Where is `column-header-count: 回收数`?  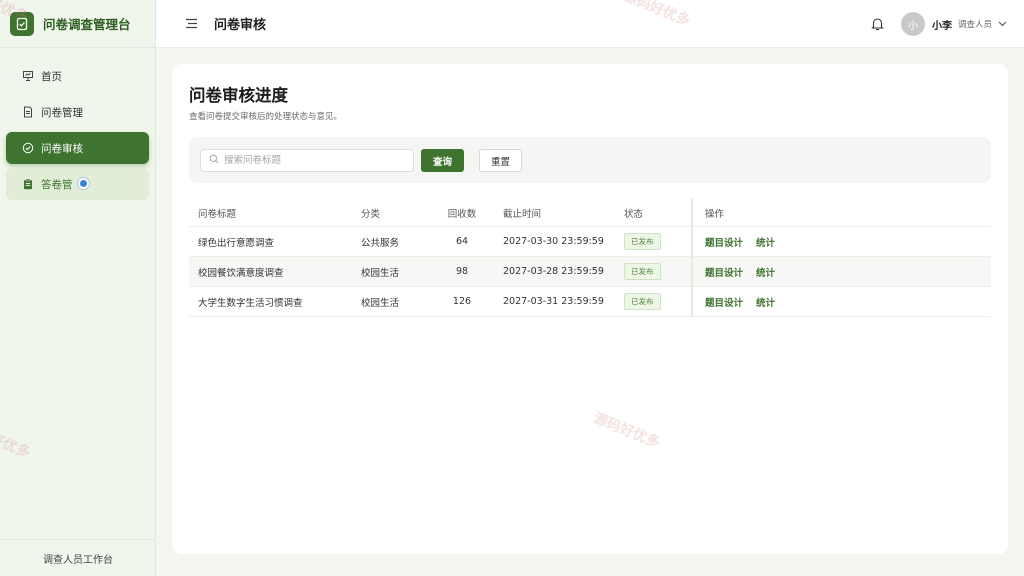
column-header-count: 回收数 is located at coordinates (462, 214).